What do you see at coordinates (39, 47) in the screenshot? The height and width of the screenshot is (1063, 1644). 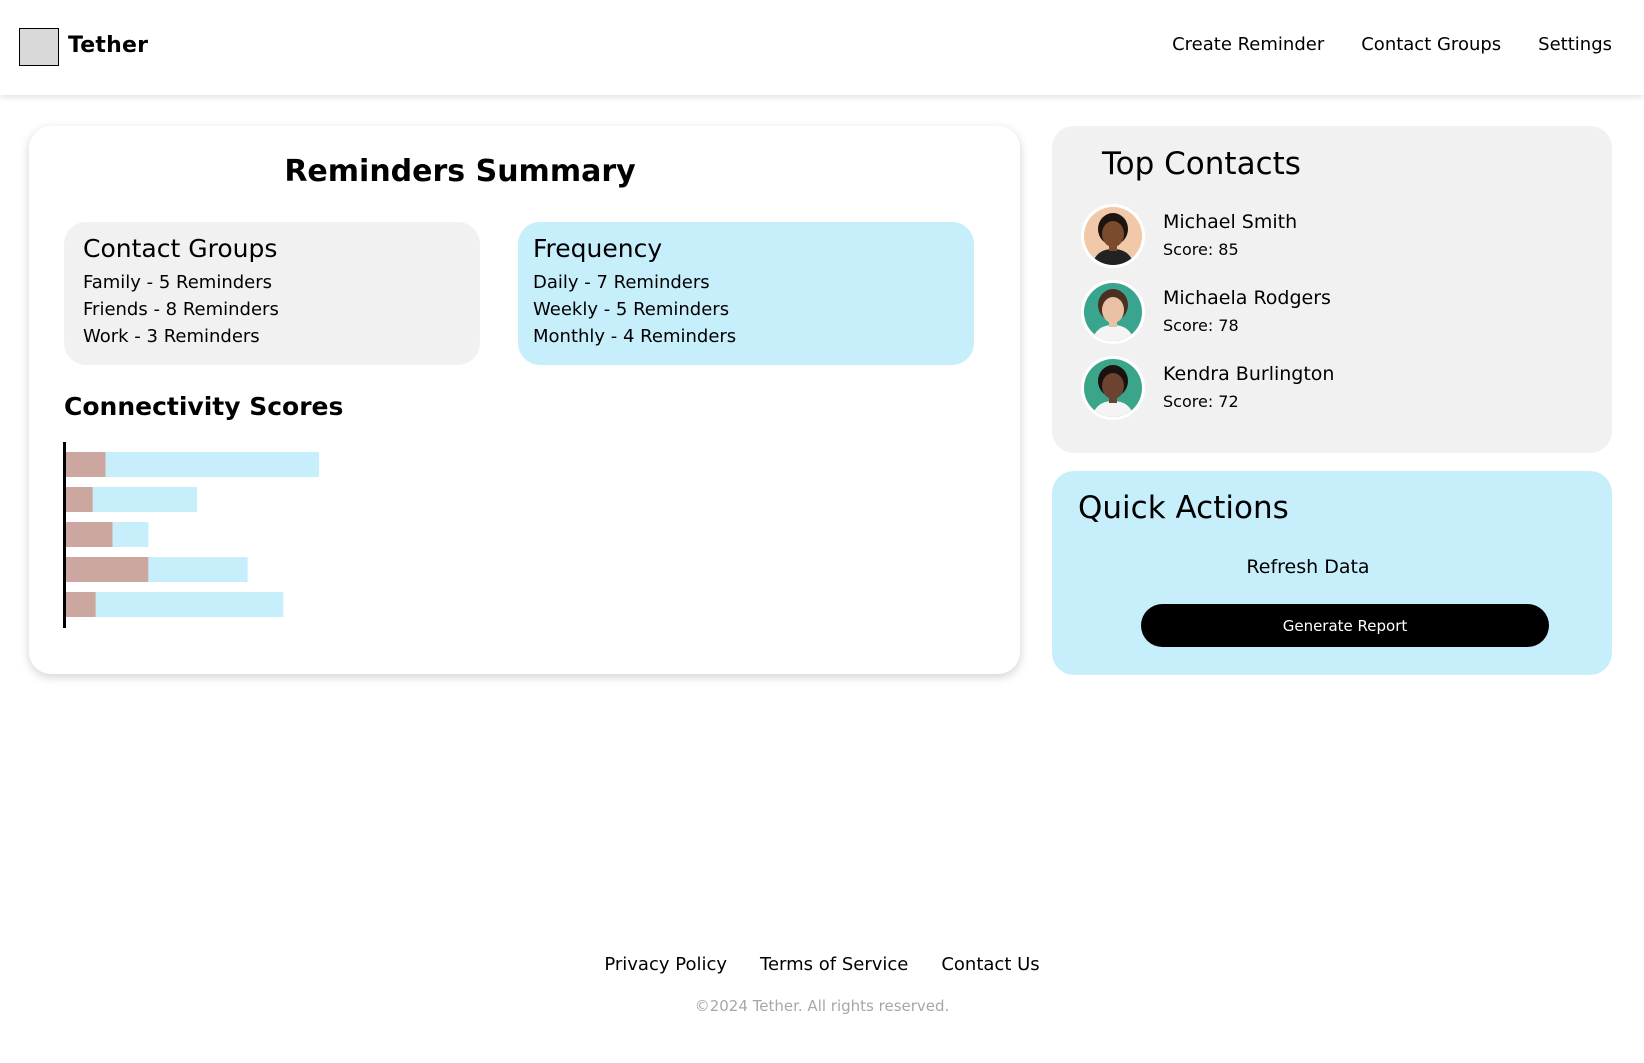 I see `logo-placeholder` at bounding box center [39, 47].